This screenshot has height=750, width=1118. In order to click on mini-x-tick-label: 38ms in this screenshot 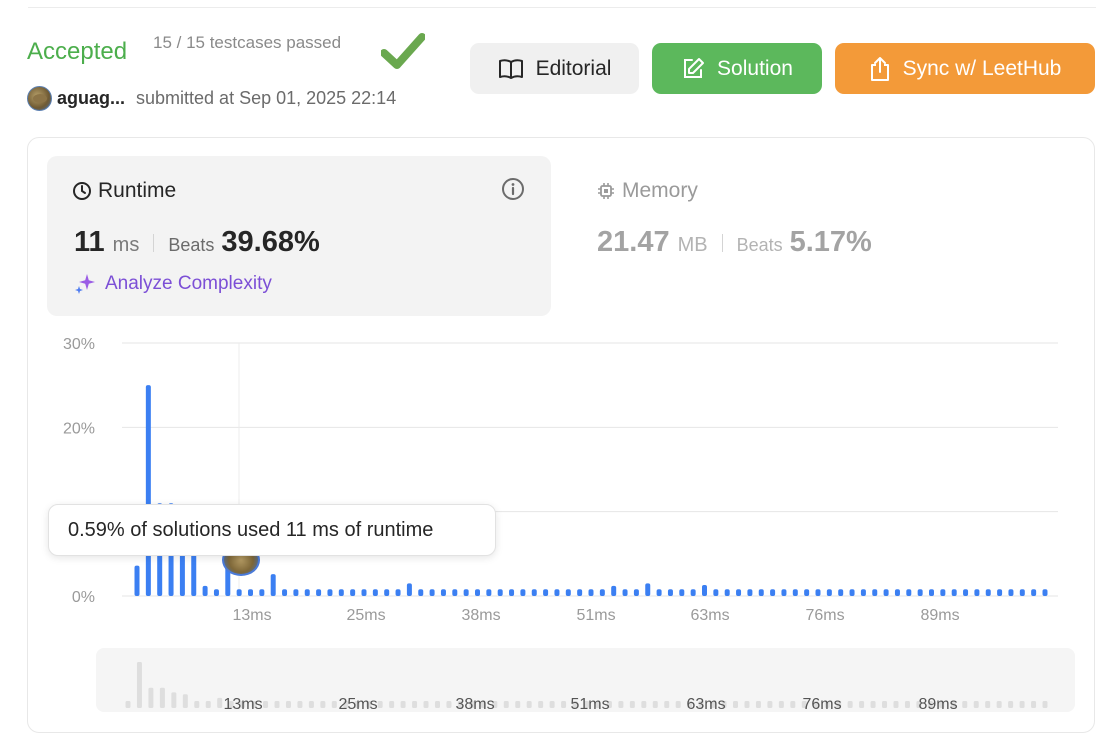, I will do `click(474, 704)`.